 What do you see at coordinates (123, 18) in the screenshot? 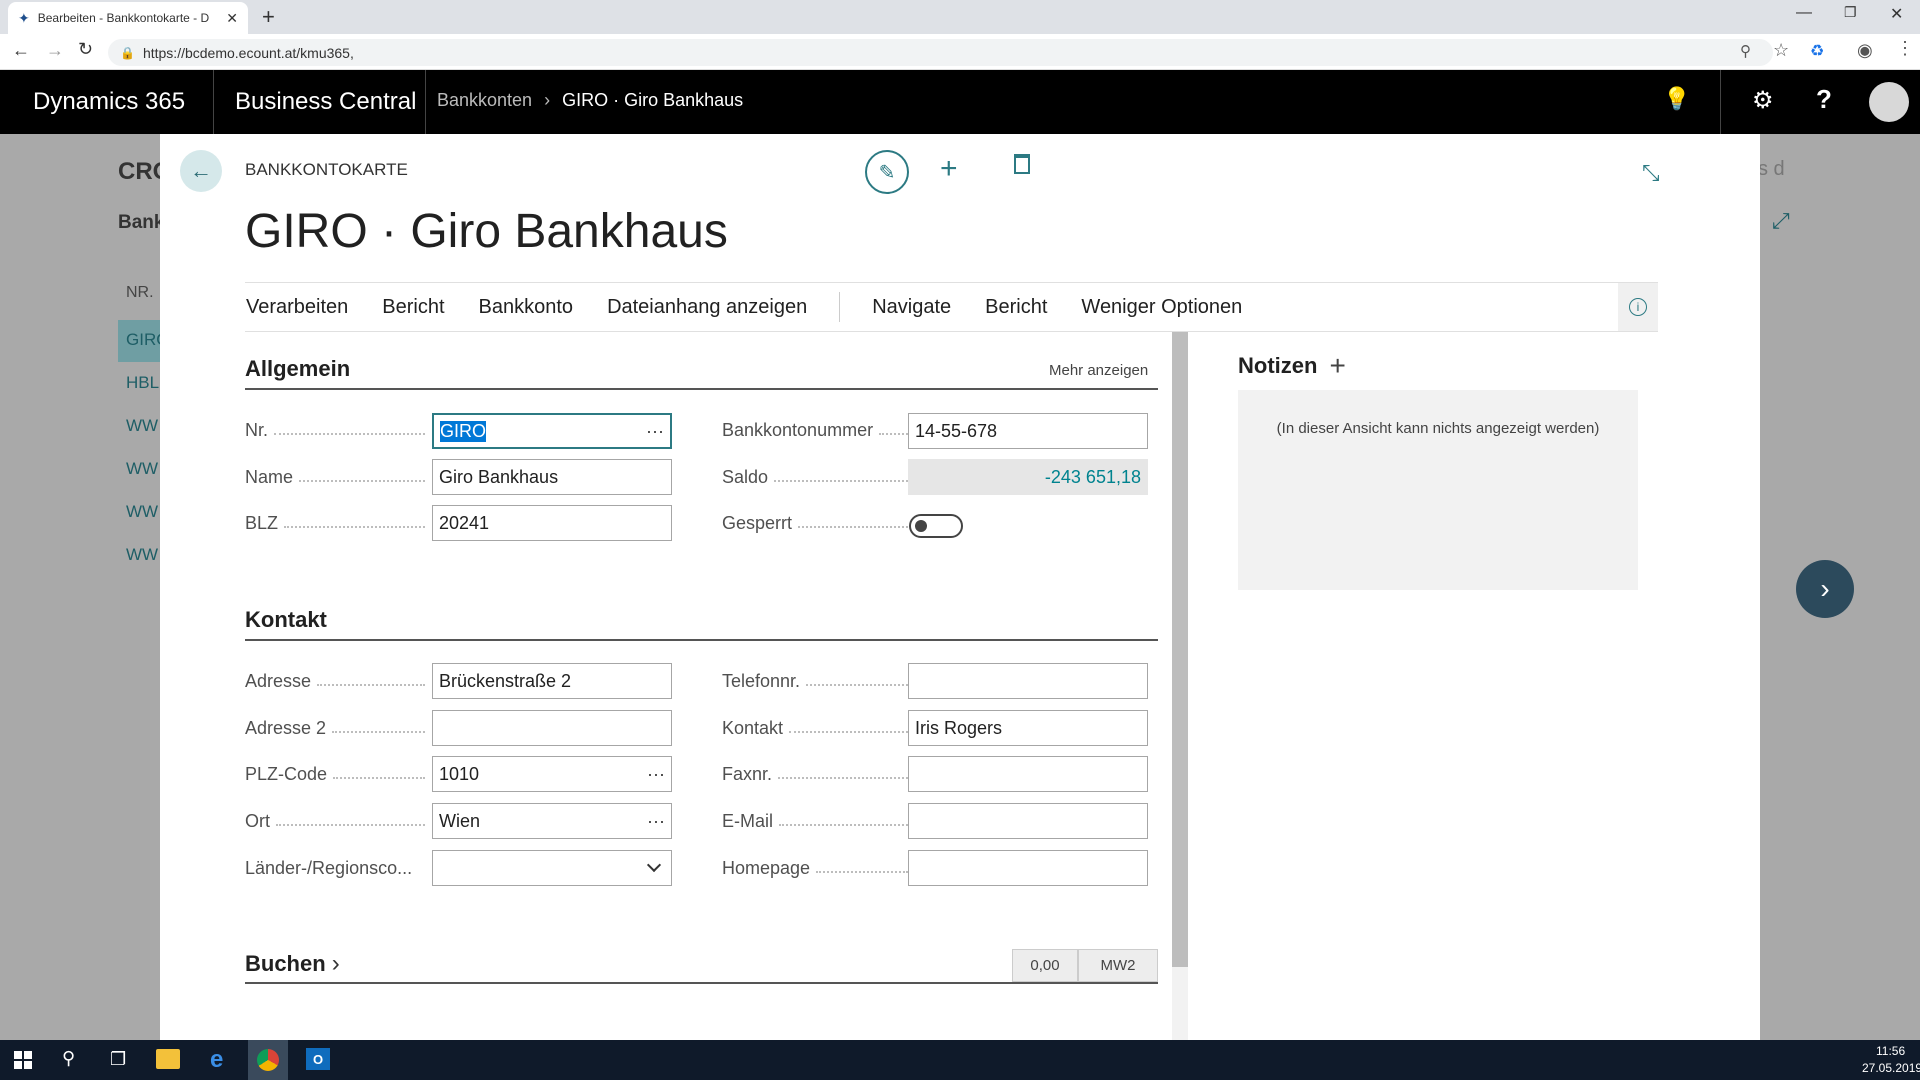
I see `tab-title: Bearbeiten - Bankkontokarte - D` at bounding box center [123, 18].